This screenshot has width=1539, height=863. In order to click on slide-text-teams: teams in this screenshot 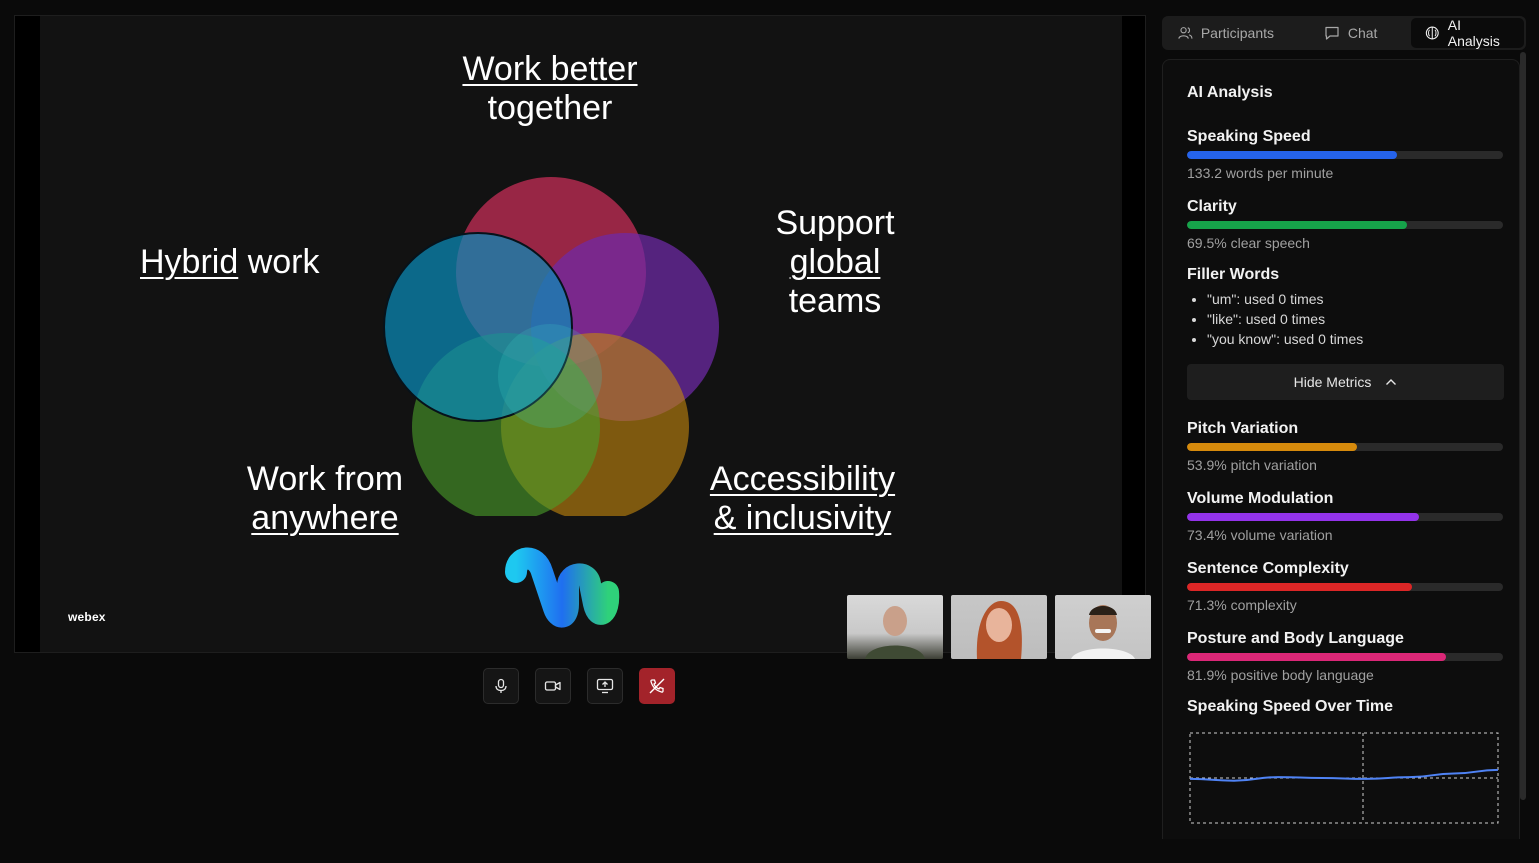, I will do `click(835, 301)`.